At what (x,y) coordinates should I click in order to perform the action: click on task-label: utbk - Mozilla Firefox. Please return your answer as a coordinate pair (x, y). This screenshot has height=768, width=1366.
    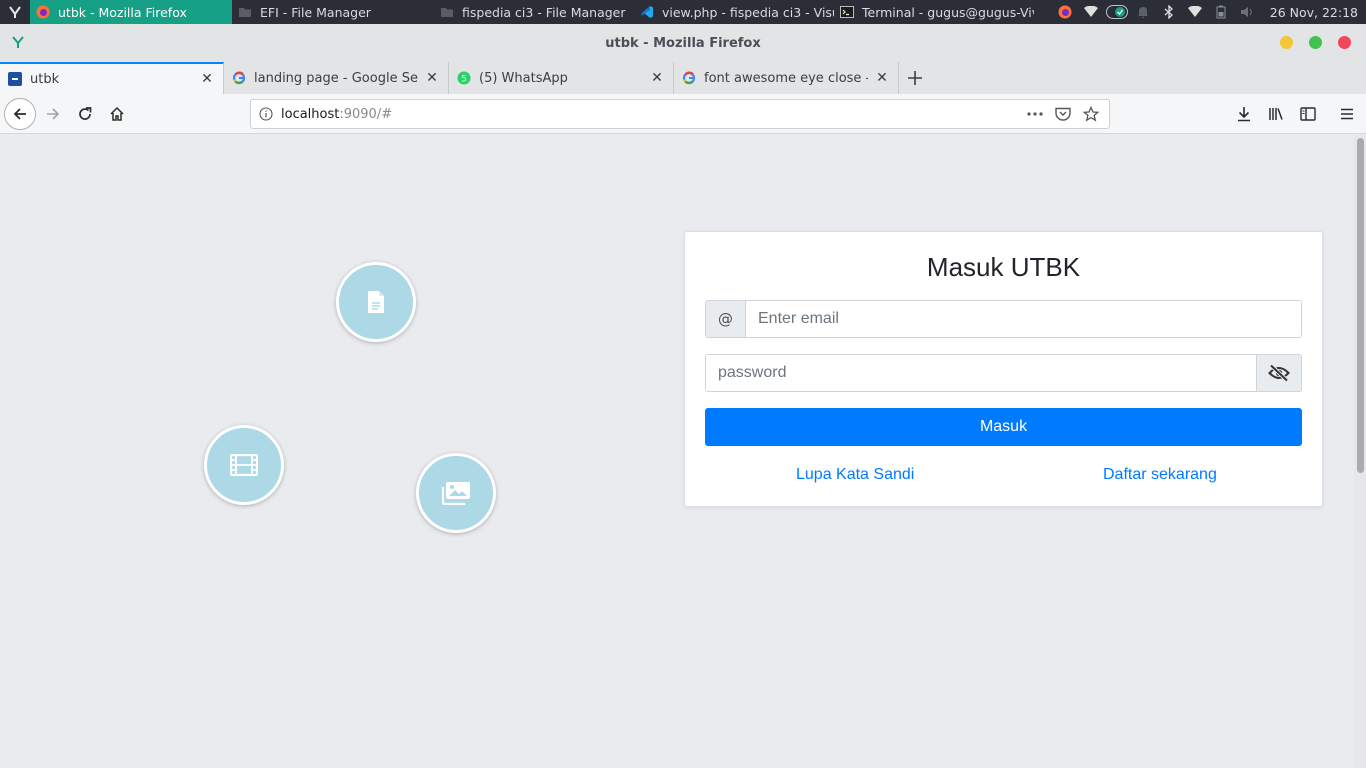
    Looking at the image, I should click on (122, 12).